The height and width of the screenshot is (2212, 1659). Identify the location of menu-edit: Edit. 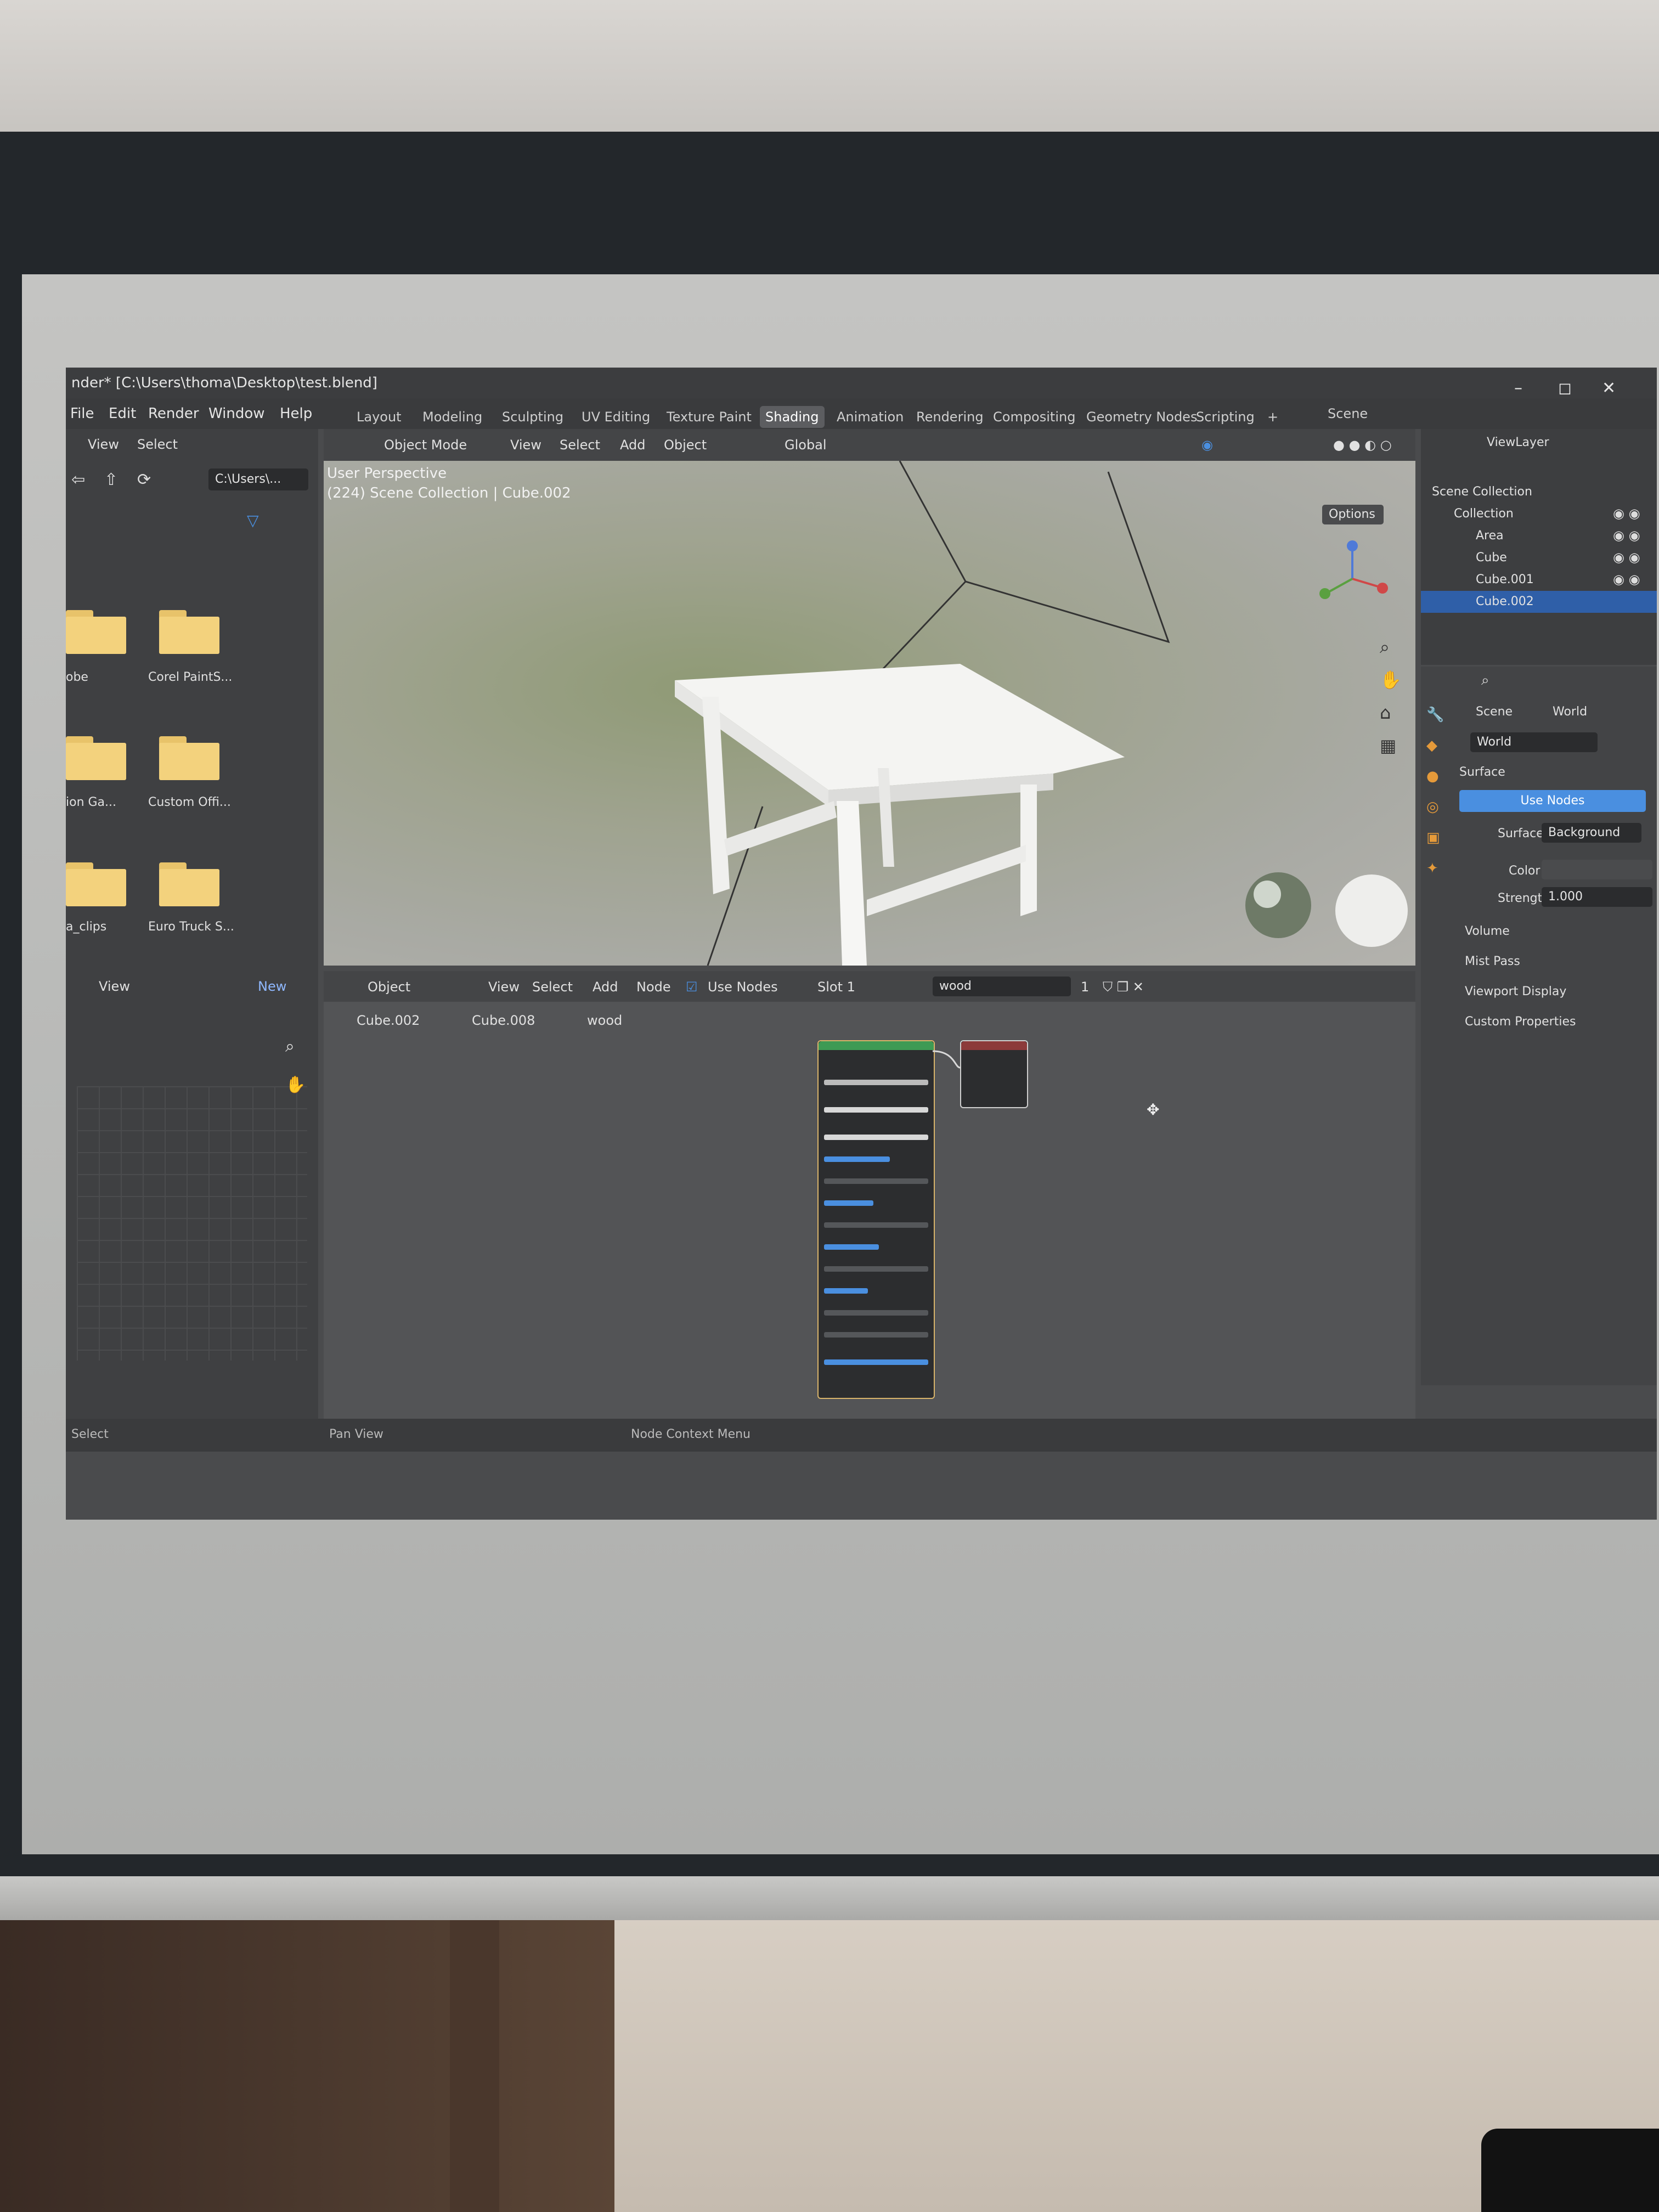
(122, 413).